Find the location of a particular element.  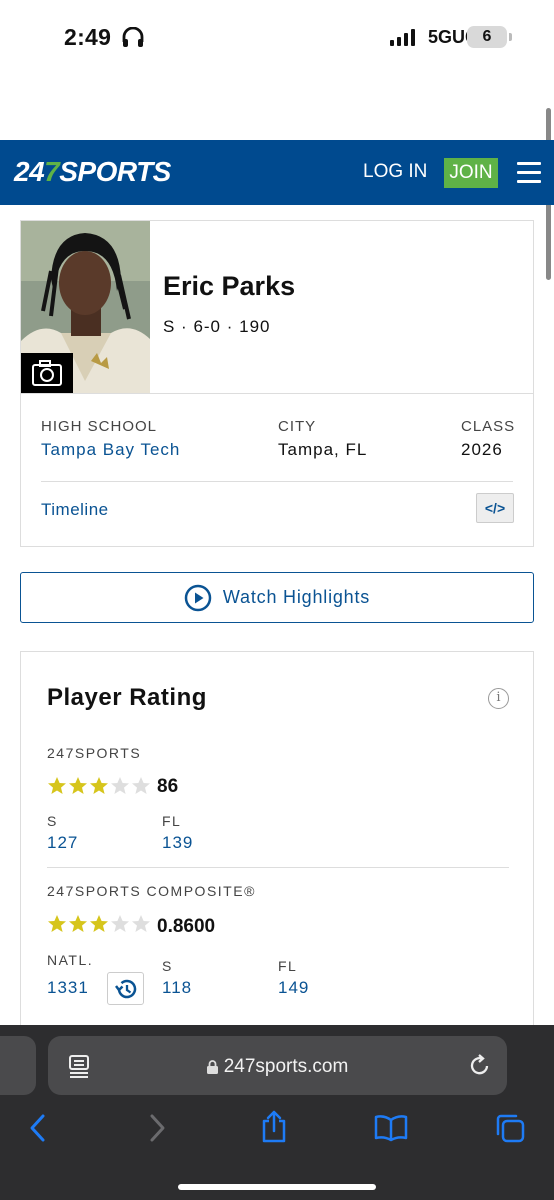

watch-highlights-button: Watch Highlights is located at coordinates (277, 597).